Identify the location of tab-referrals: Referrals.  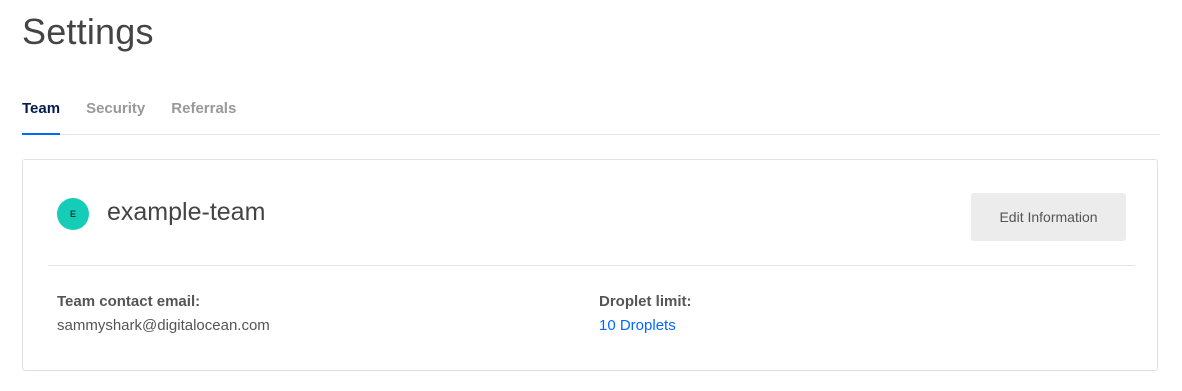
(203, 114).